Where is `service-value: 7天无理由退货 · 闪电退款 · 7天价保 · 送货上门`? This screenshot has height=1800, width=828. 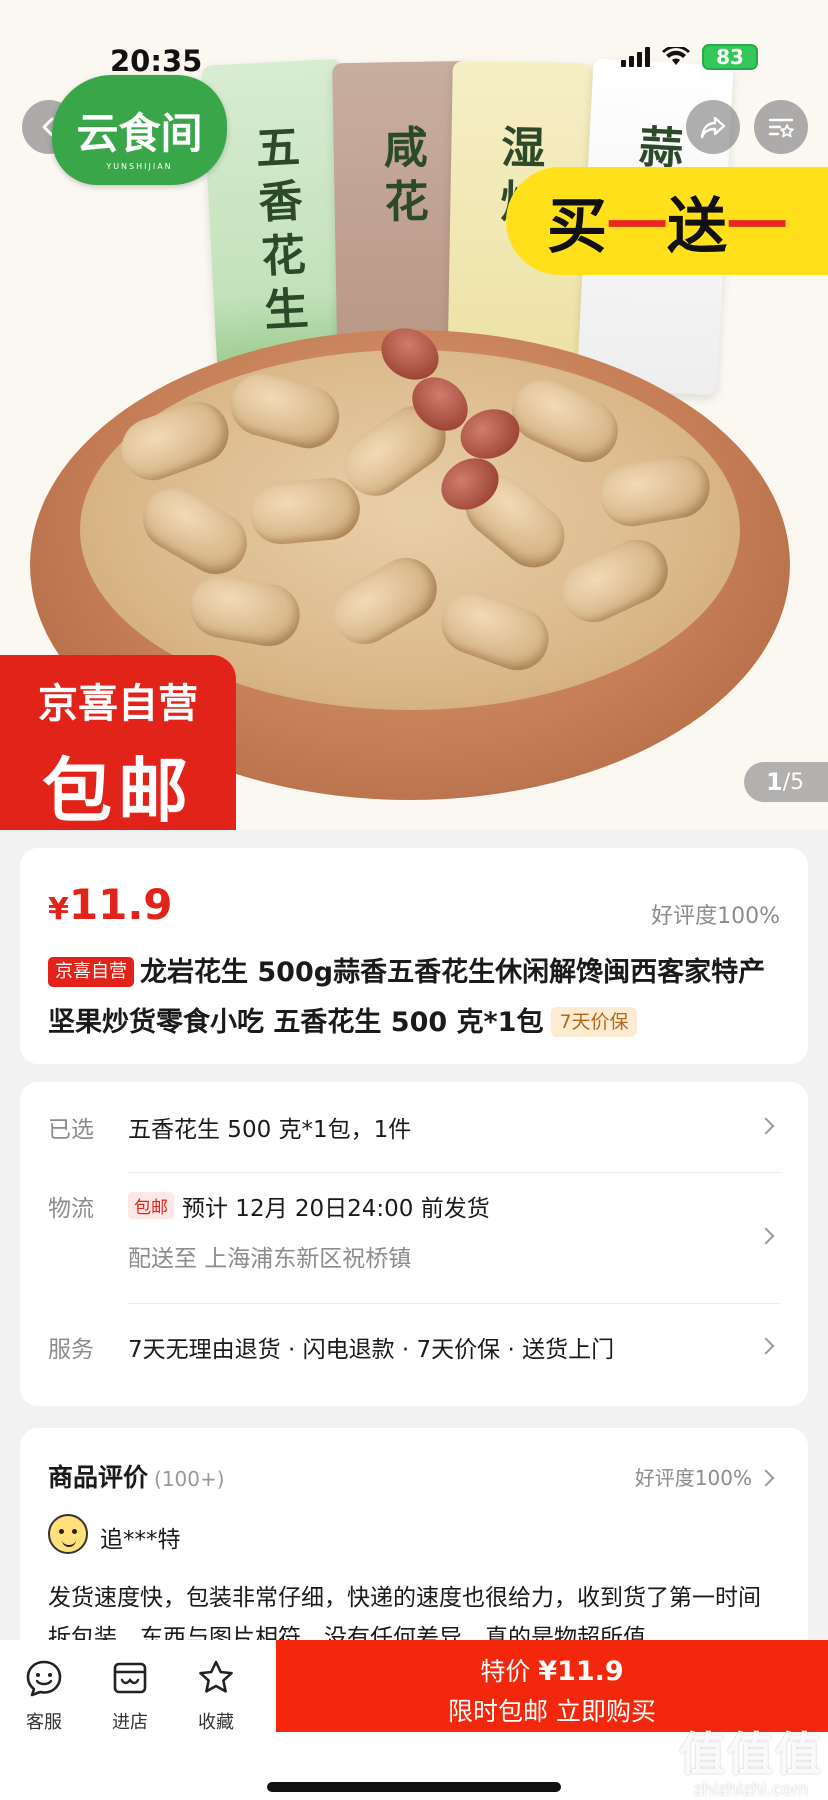
service-value: 7天无理由退货 · 闪电退款 · 7天价保 · 送货上门 is located at coordinates (371, 1350).